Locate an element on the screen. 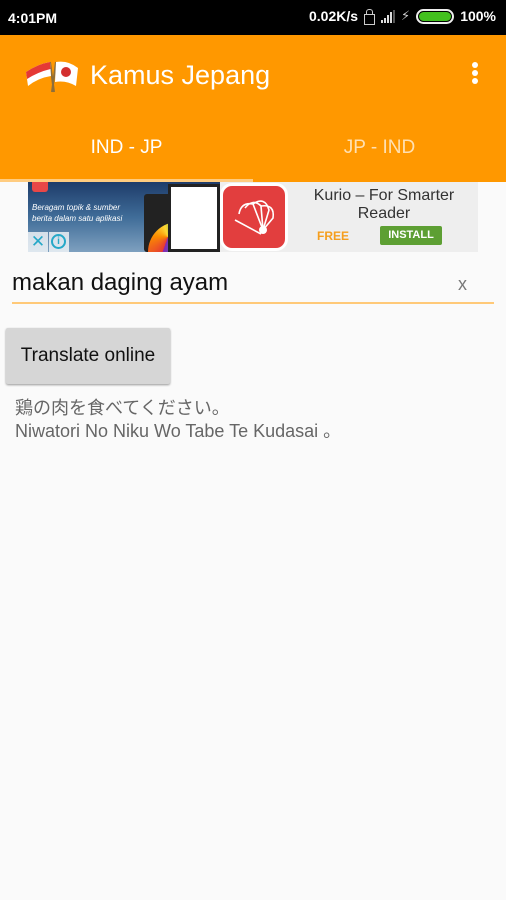 The height and width of the screenshot is (900, 506). status-icons: 0.02K/s ⚡ 100% is located at coordinates (402, 16).